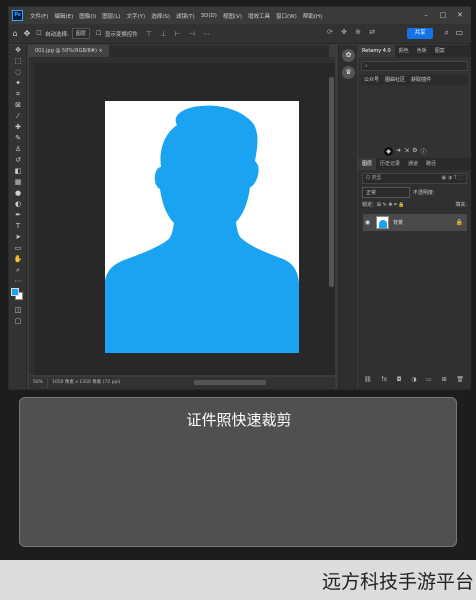 The width and height of the screenshot is (476, 600). I want to click on 3d-mode-icons: ⟳ ✥ ⊕ ⇄, so click(352, 32).